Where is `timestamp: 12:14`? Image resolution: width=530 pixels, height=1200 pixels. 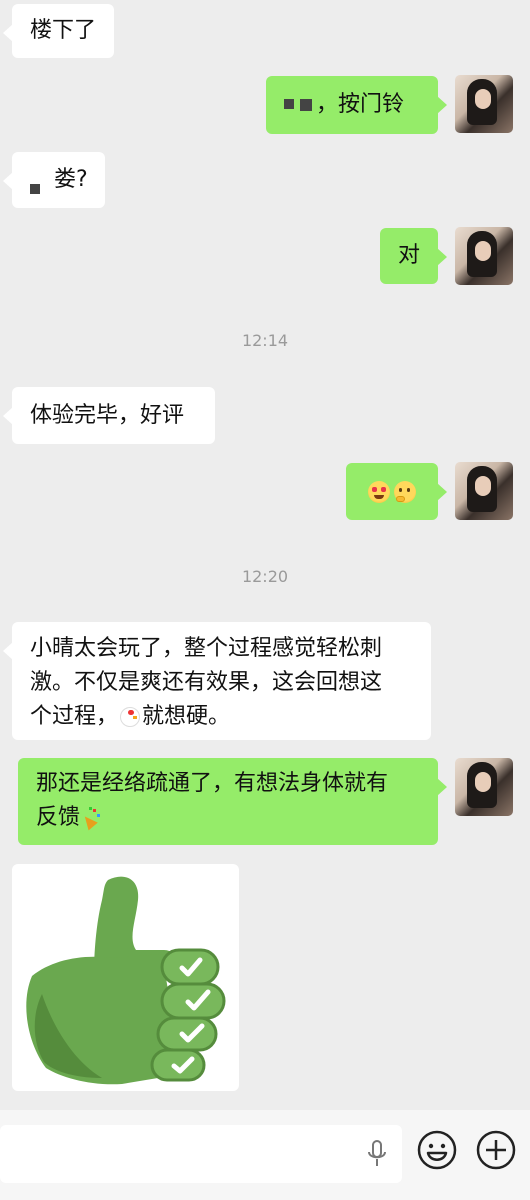
timestamp: 12:14 is located at coordinates (265, 340).